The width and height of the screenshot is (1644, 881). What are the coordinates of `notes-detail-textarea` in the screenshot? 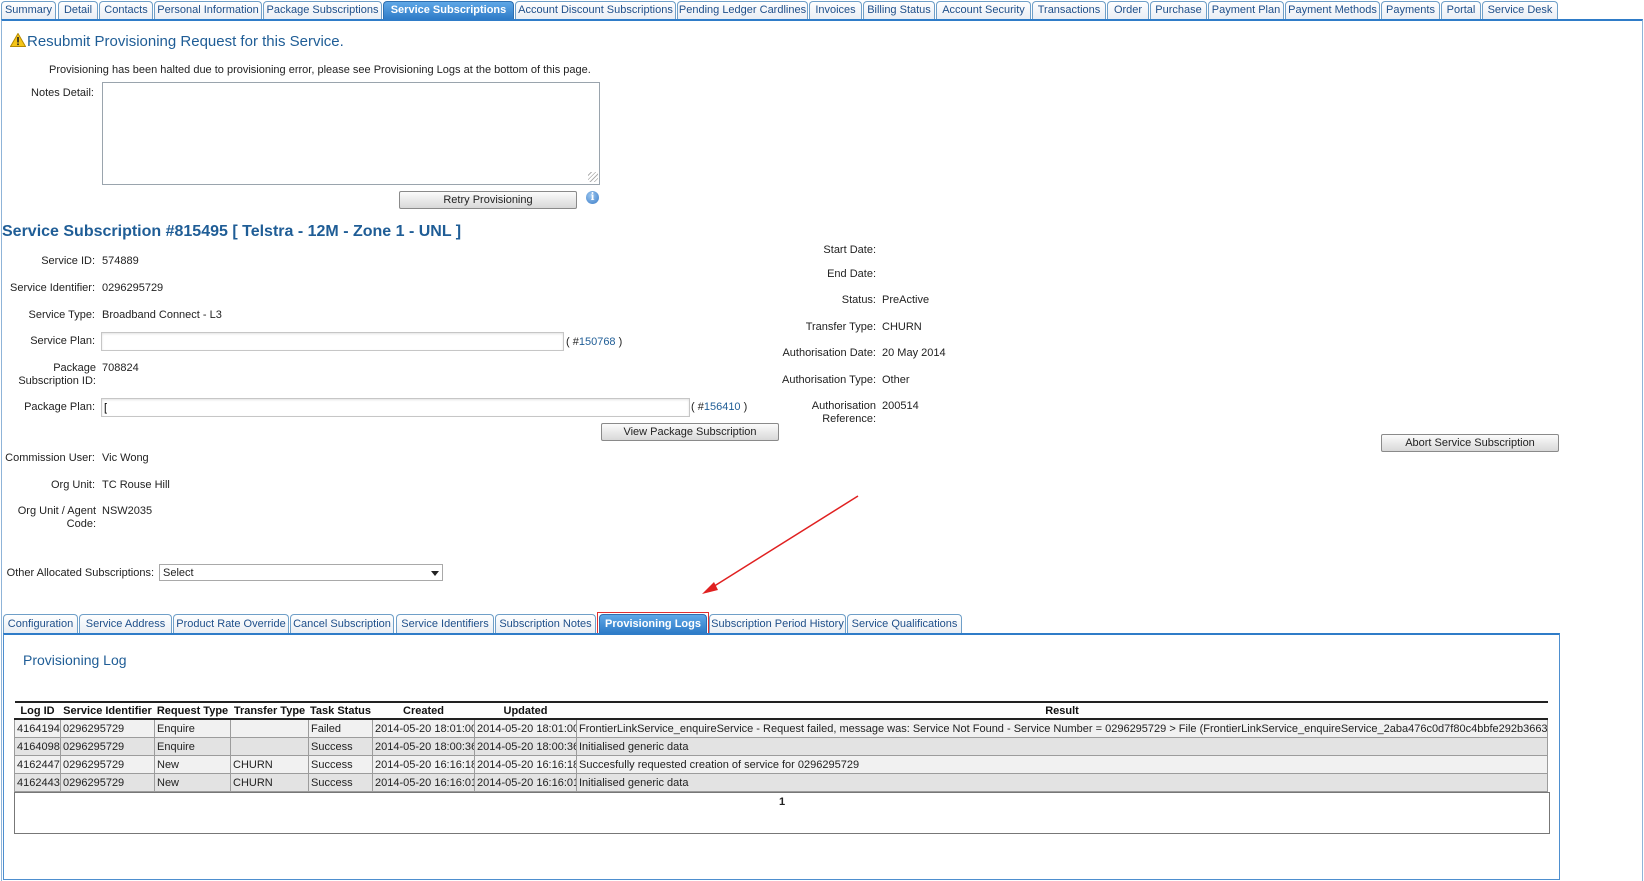 It's located at (351, 133).